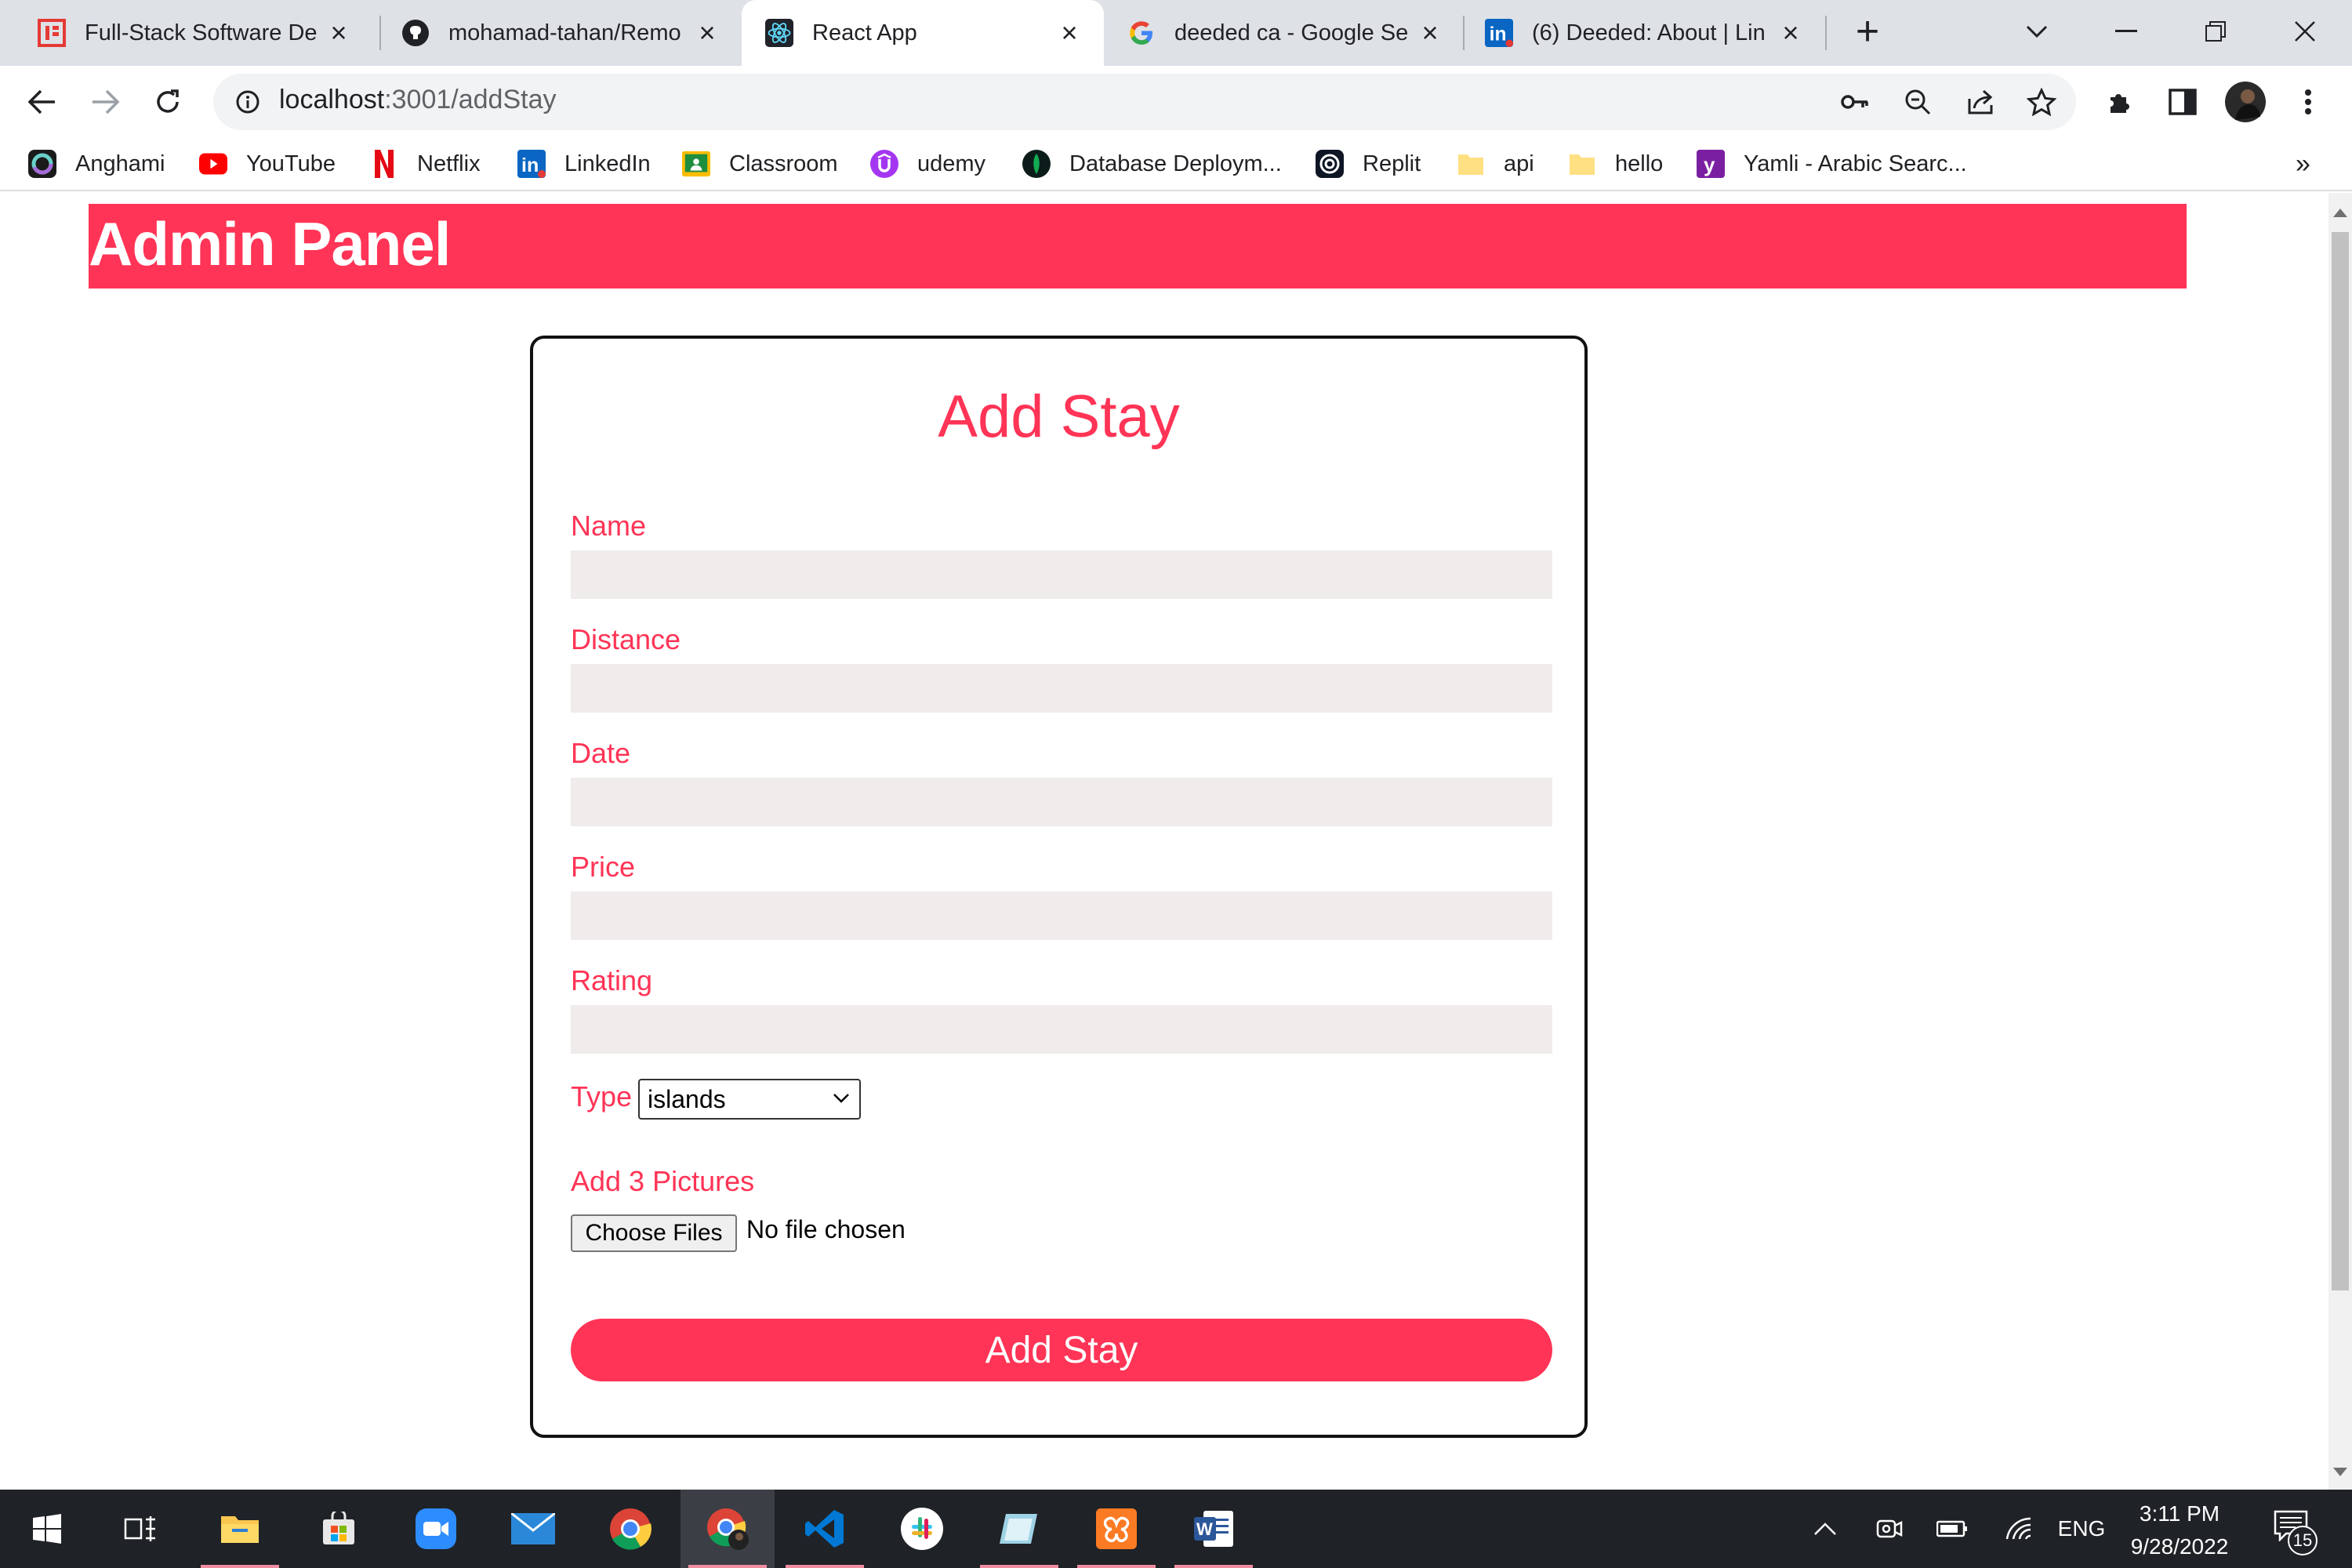 Image resolution: width=2352 pixels, height=1568 pixels. I want to click on admin-header: Admin Panel, so click(1138, 247).